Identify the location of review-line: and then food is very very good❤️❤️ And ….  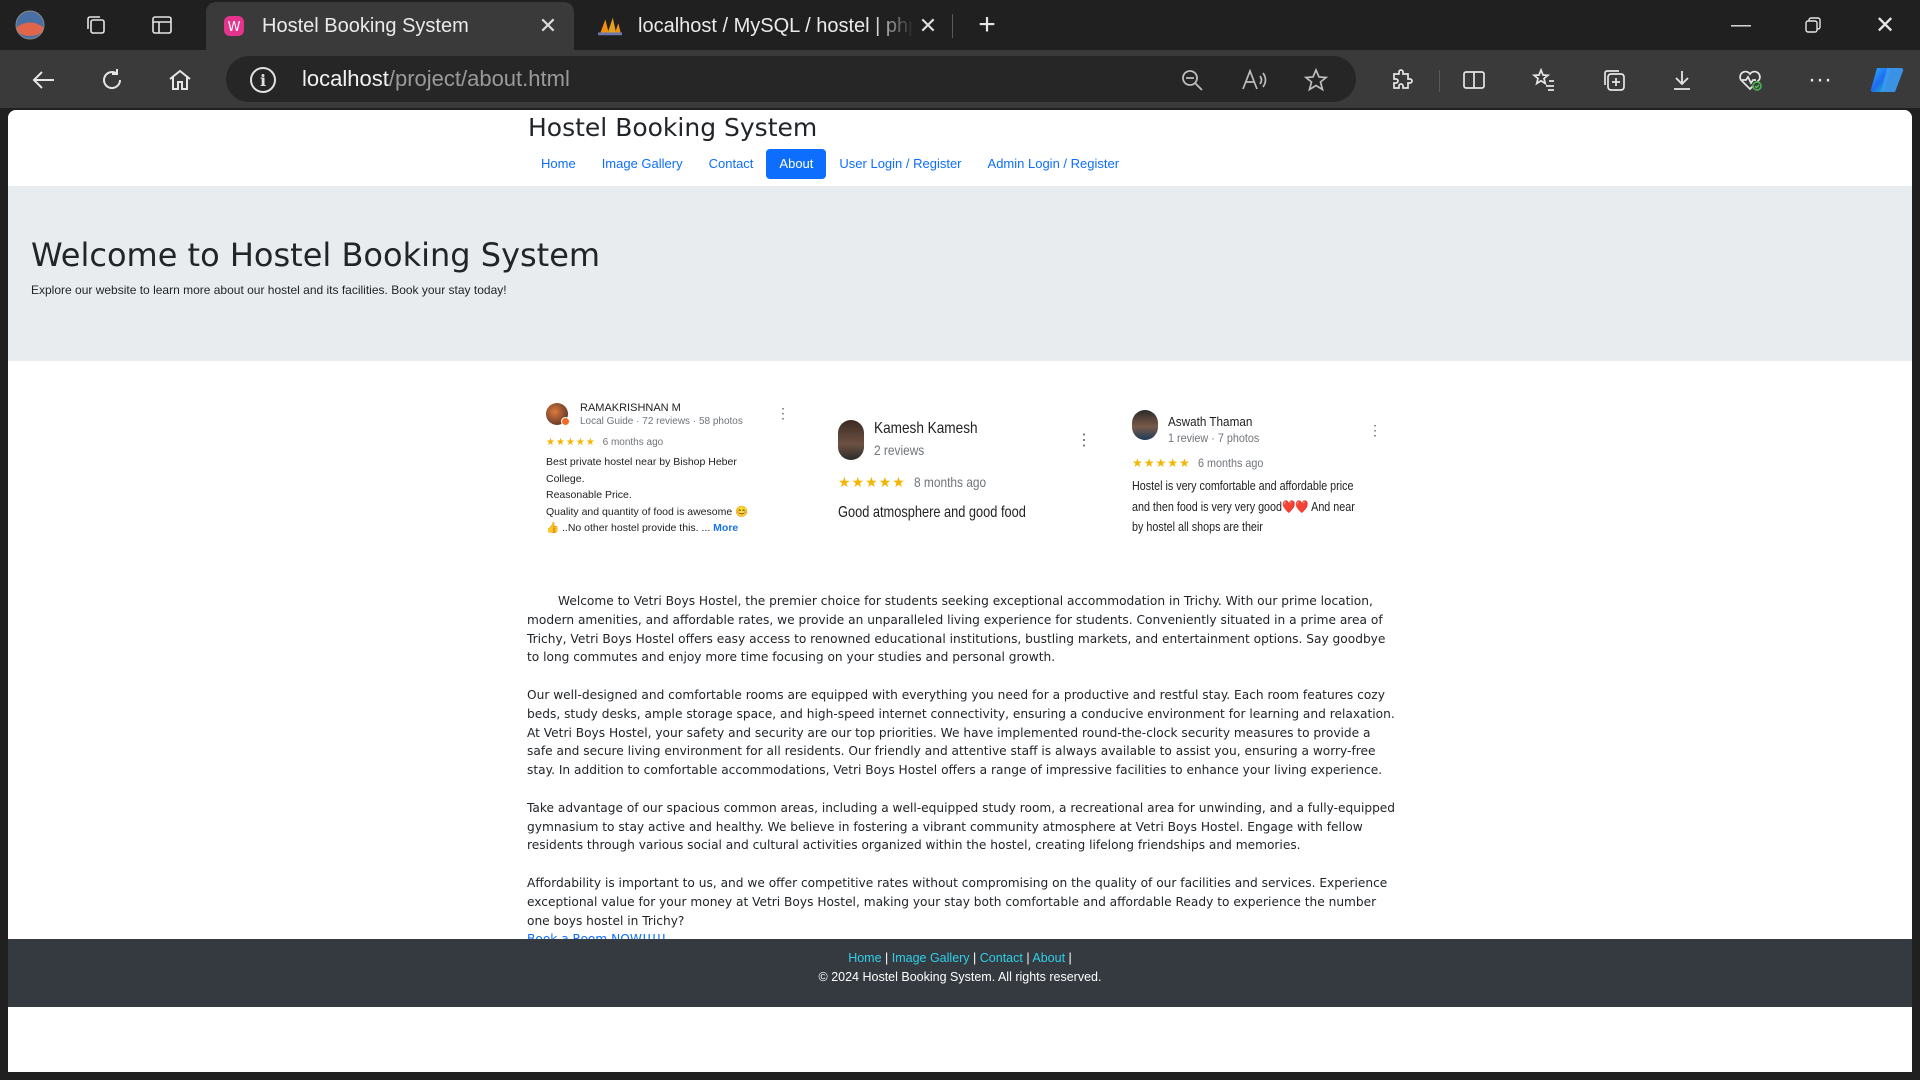
(1243, 506).